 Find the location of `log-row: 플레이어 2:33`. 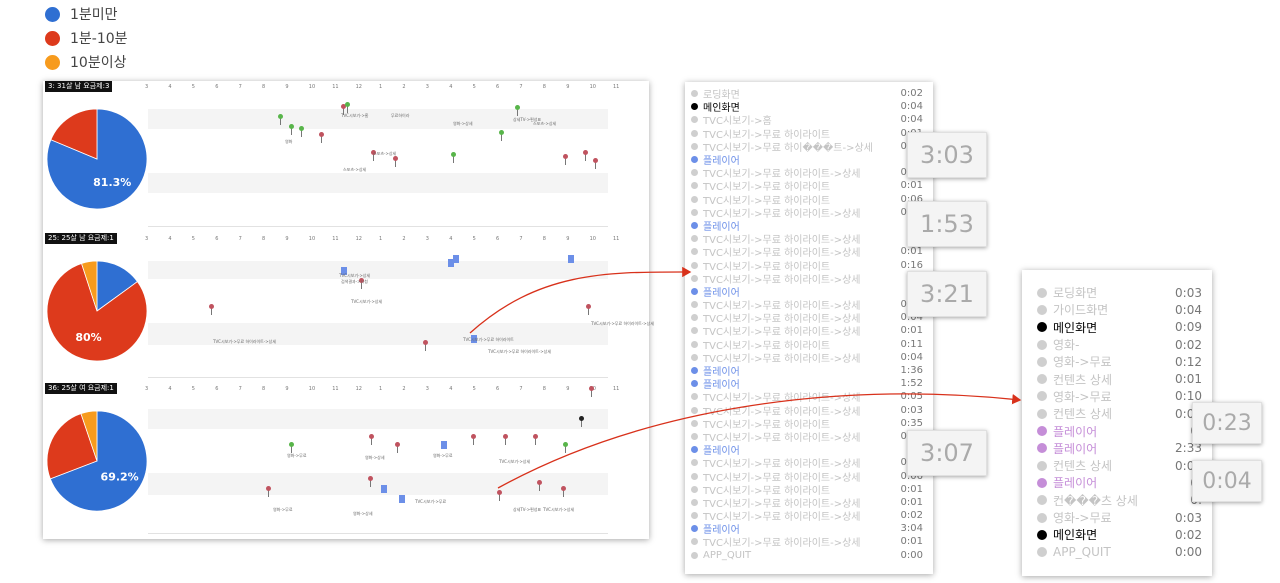

log-row: 플레이어 2:33 is located at coordinates (1119, 448).